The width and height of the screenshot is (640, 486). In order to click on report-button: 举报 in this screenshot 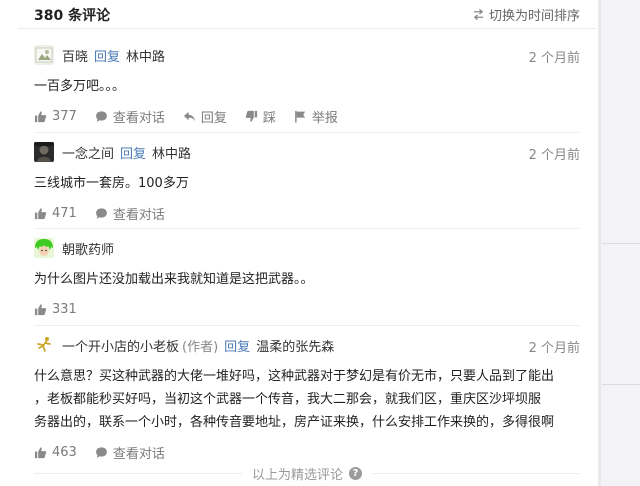, I will do `click(316, 116)`.